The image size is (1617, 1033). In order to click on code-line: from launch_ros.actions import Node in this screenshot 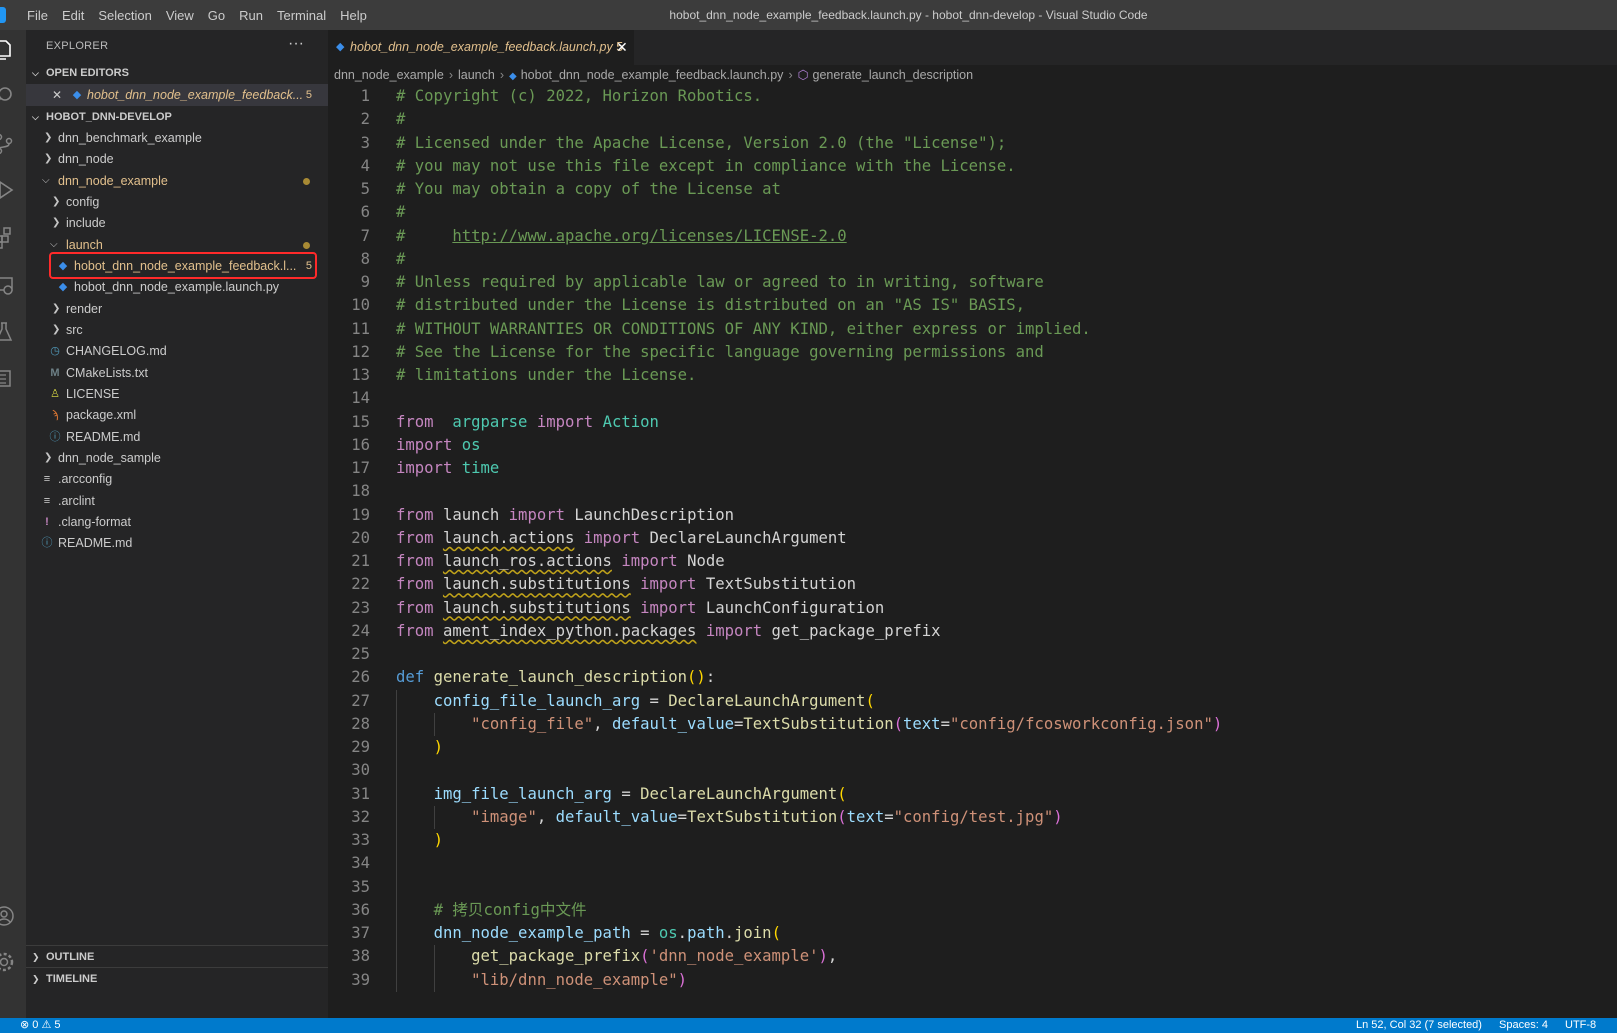, I will do `click(560, 561)`.